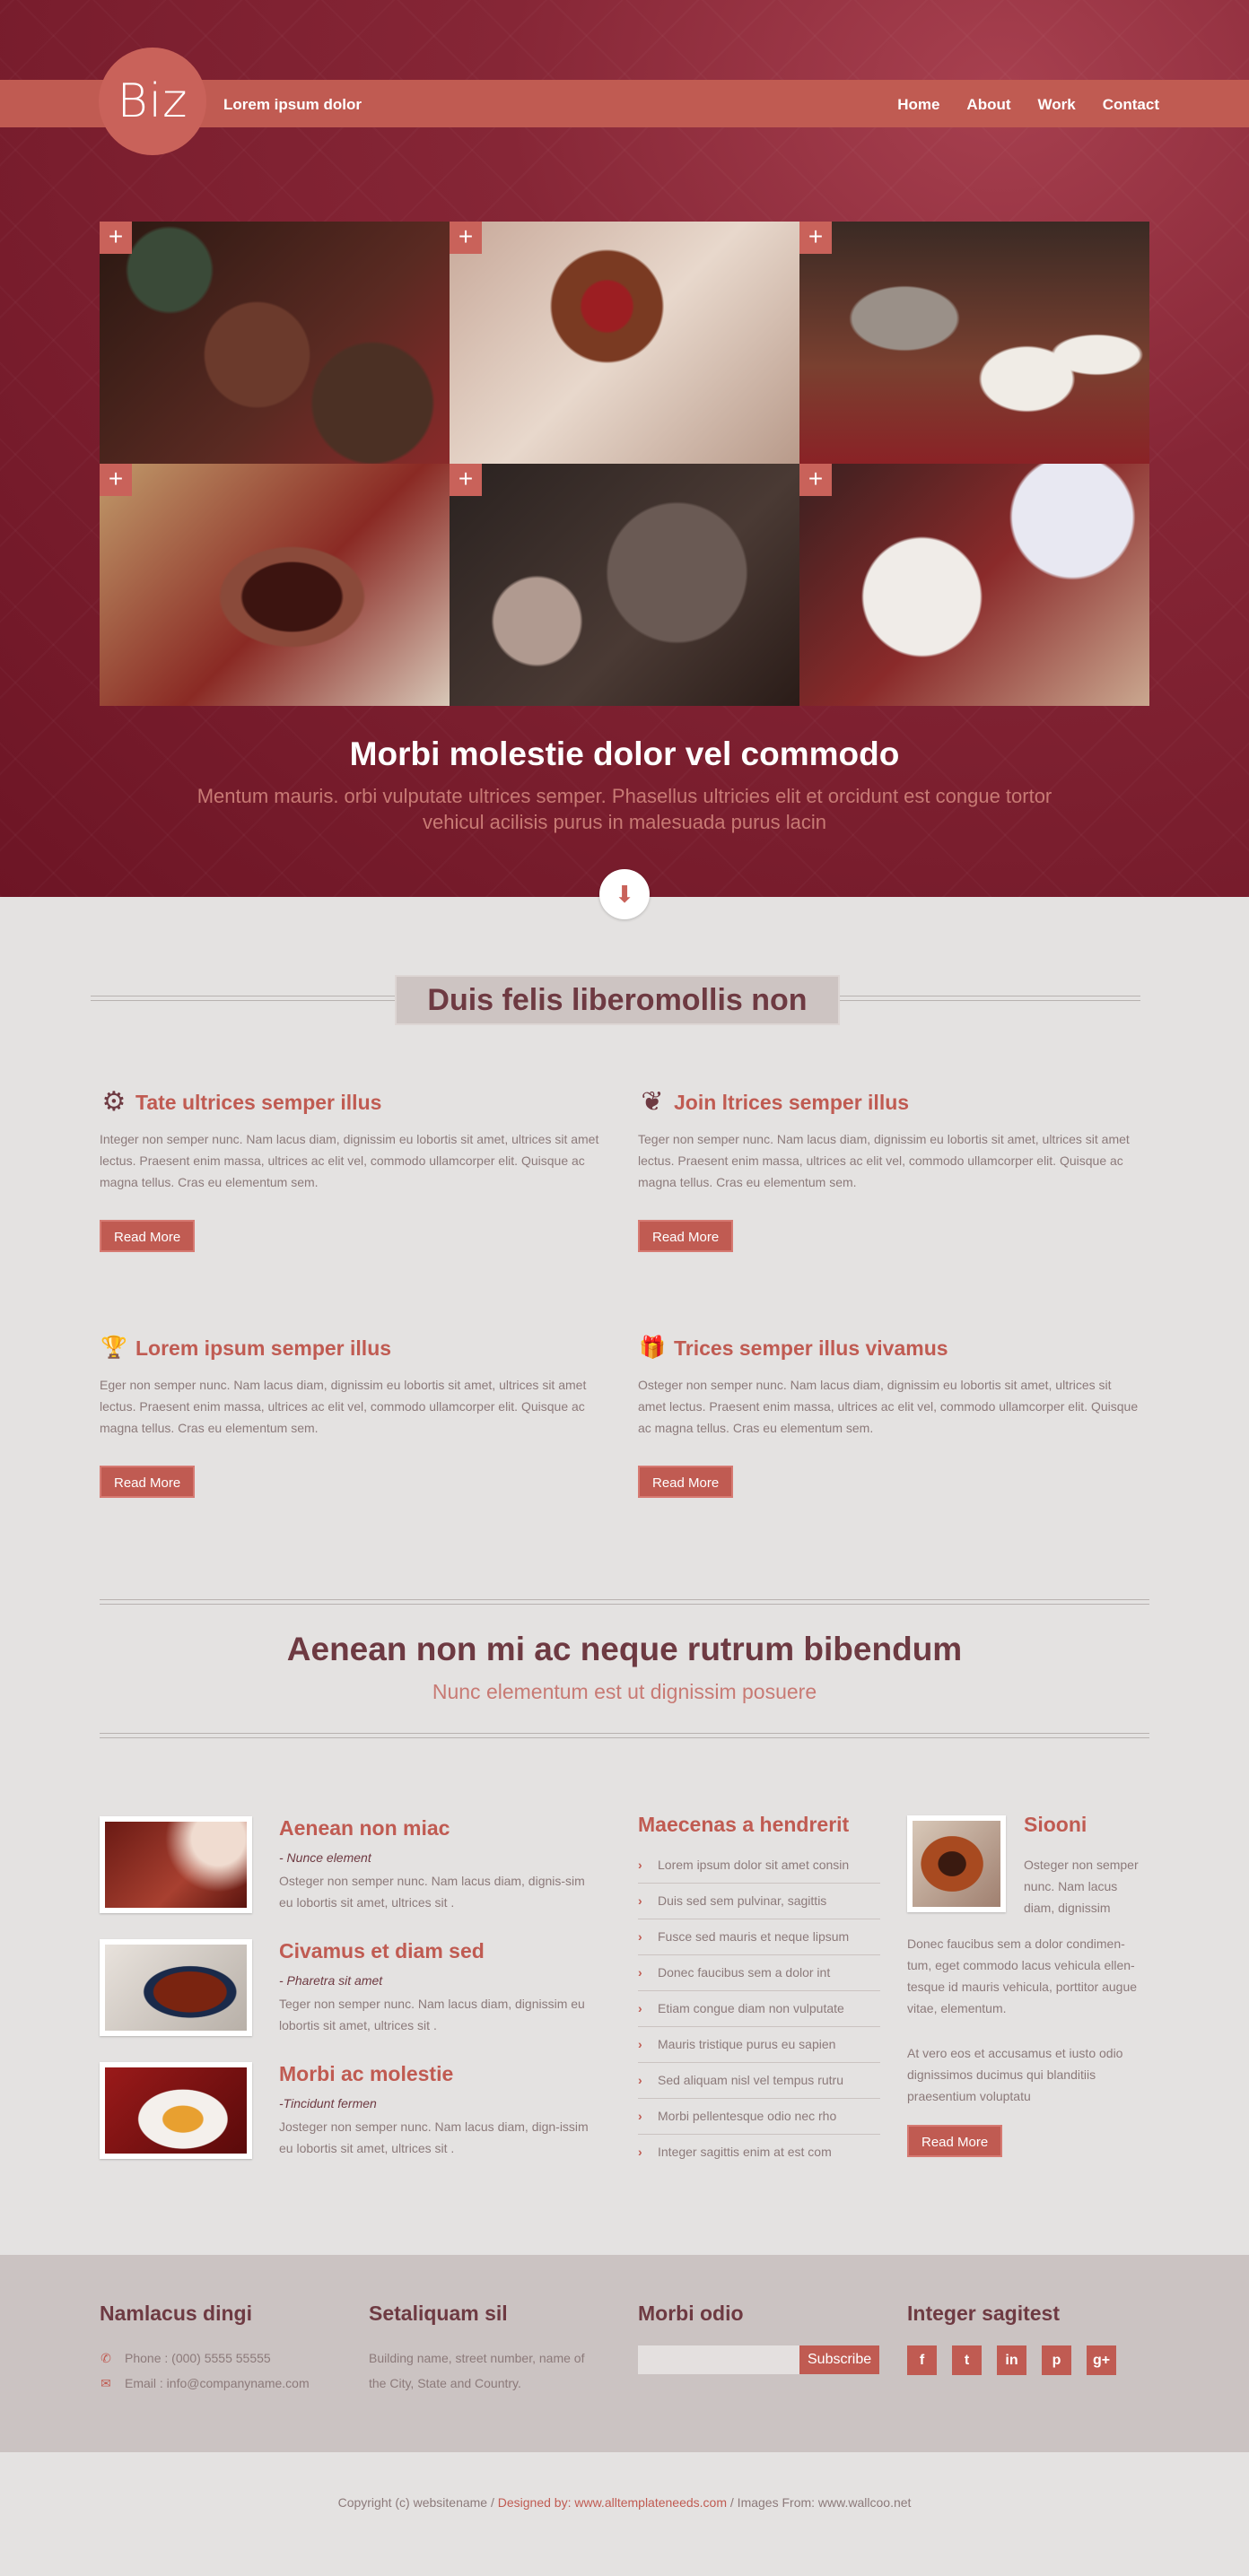  What do you see at coordinates (263, 1348) in the screenshot?
I see `feature-title: Lorem ipsum semper illus` at bounding box center [263, 1348].